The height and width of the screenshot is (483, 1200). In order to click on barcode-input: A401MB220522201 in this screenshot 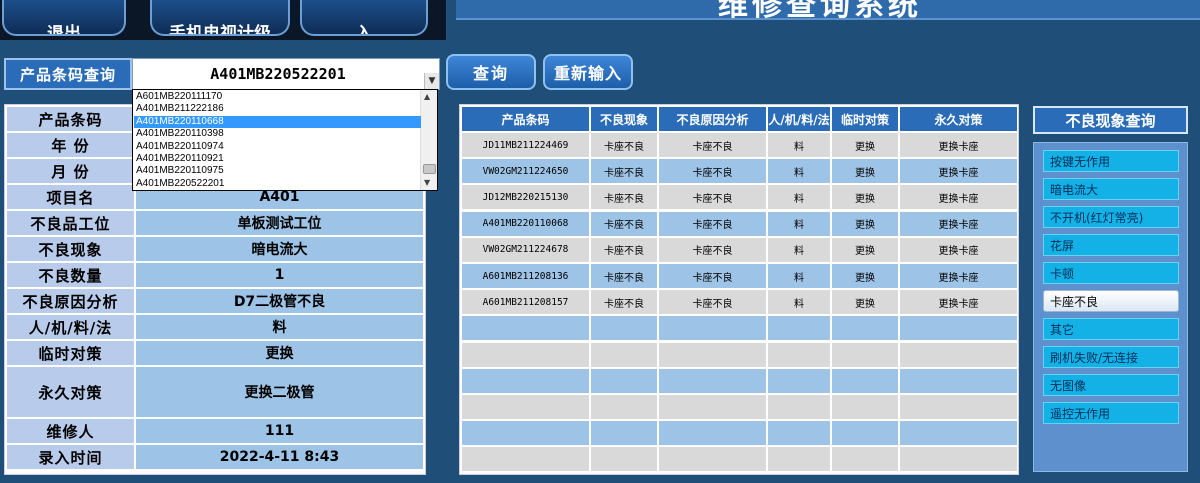, I will do `click(278, 74)`.